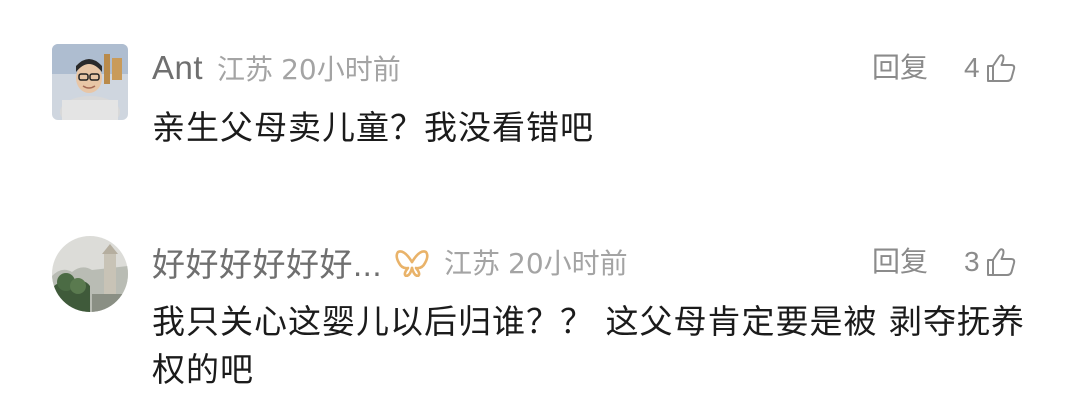 The image size is (1080, 413). I want to click on like-button: 3, so click(991, 262).